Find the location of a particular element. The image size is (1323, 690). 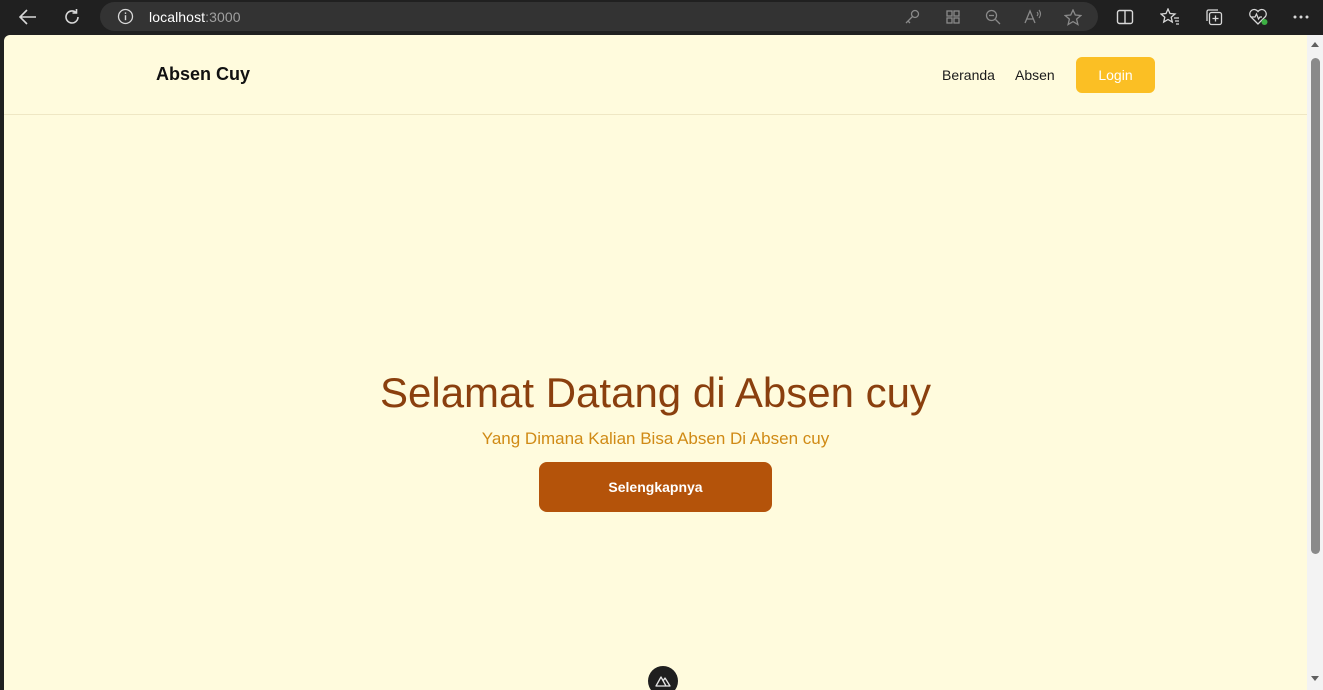

refresh-icon is located at coordinates (72, 17).